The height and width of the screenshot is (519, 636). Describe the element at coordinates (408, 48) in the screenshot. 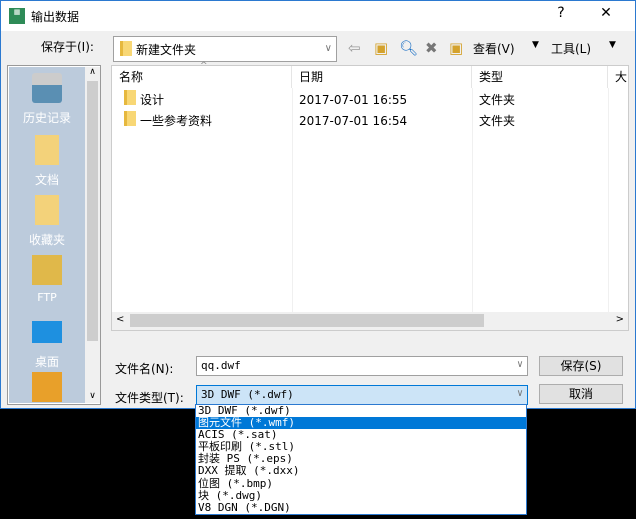

I see `search-icon: 🔍︎` at that location.